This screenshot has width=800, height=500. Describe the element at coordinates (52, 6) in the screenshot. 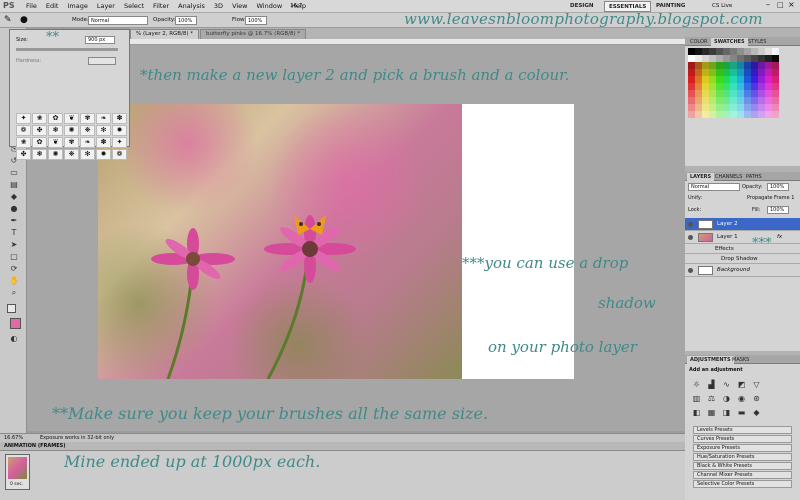

I see `menu-edit: Edit` at that location.